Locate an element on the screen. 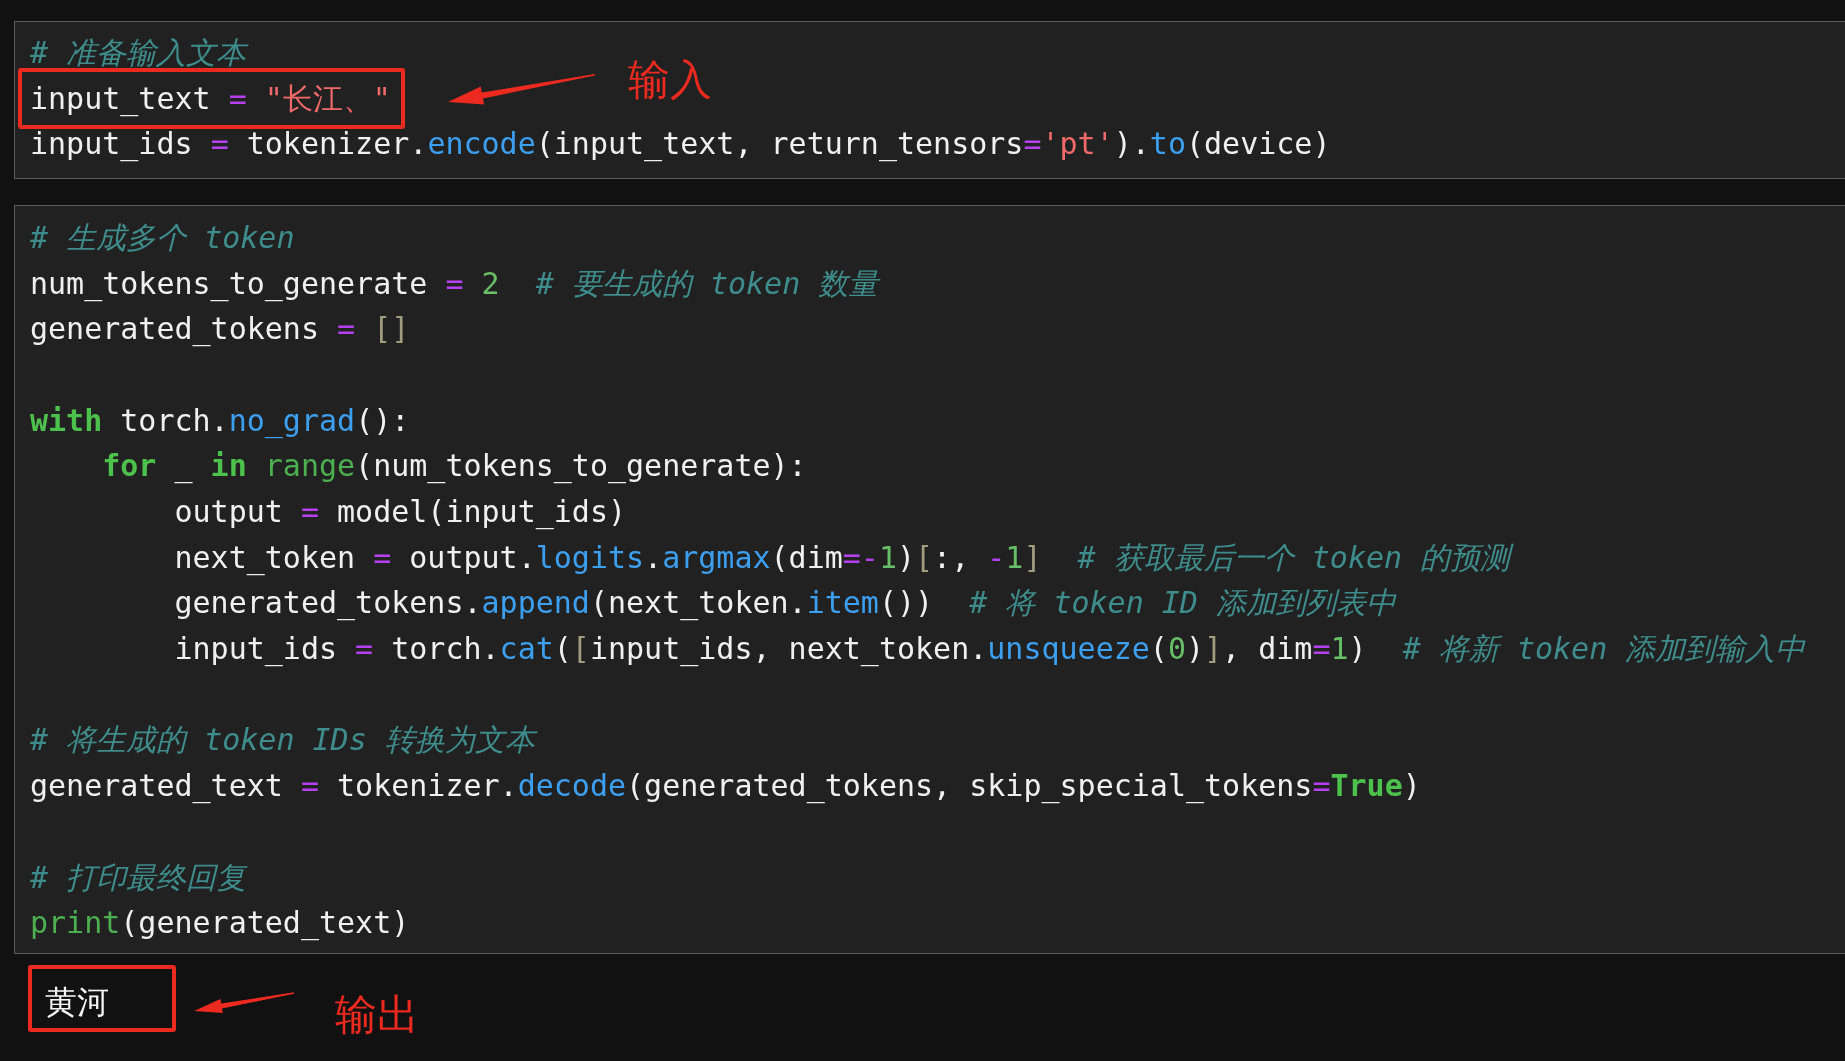 This screenshot has height=1061, width=1845. code-line: input_text = "长江、" is located at coordinates (210, 98).